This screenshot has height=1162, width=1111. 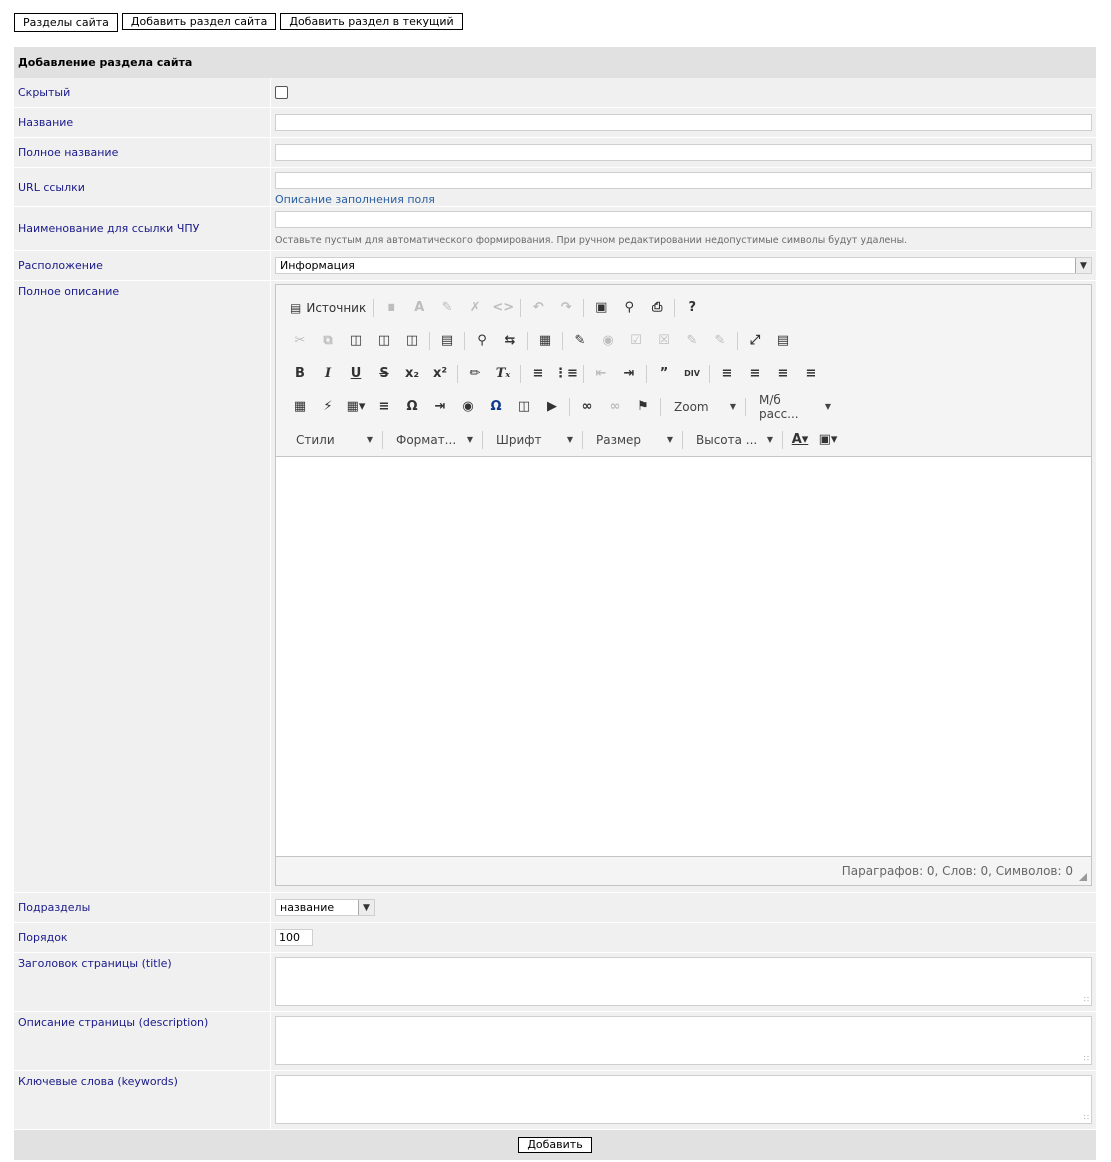 I want to click on flash-icon: ⚡, so click(x=328, y=407).